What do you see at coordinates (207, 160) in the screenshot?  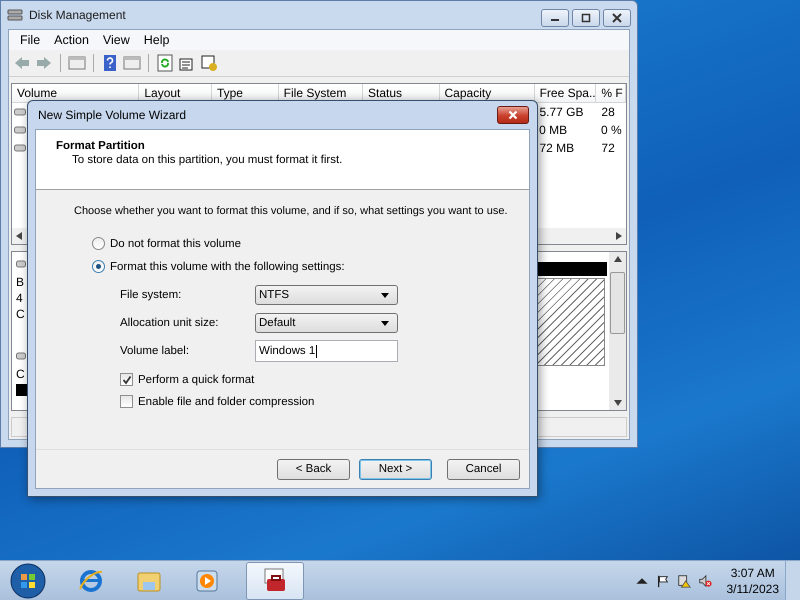 I see `page-subheading: To store data on this partition, you must format it first.` at bounding box center [207, 160].